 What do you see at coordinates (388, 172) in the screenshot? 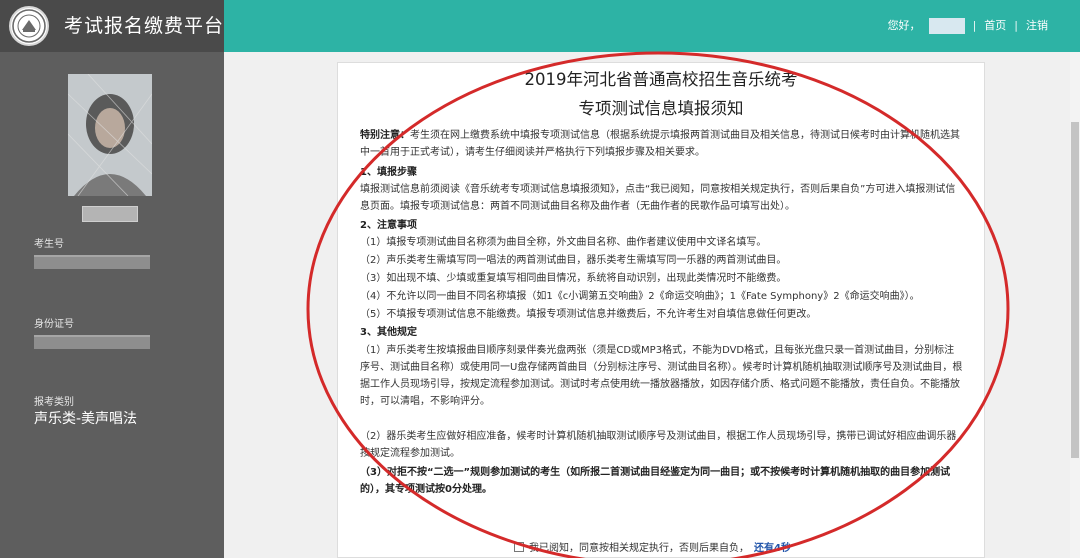
I see `section1-title: 1、填报步骤` at bounding box center [388, 172].